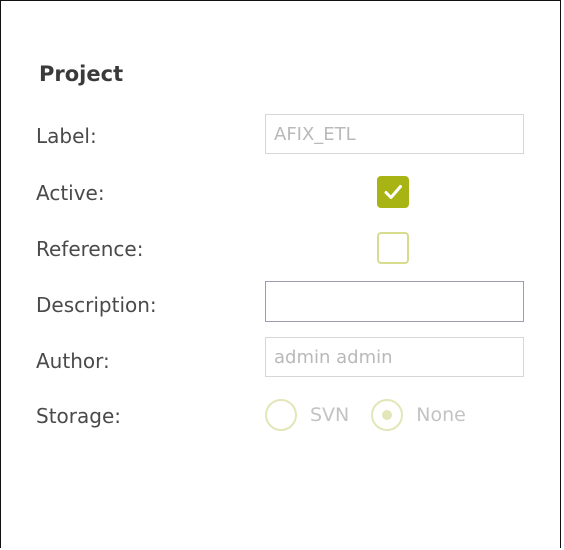 This screenshot has width=564, height=550. What do you see at coordinates (394, 134) in the screenshot?
I see `label-input` at bounding box center [394, 134].